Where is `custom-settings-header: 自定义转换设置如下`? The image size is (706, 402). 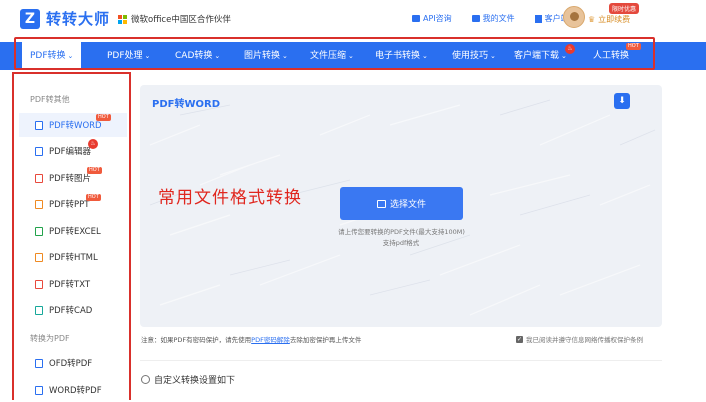
custom-settings-header: 自定义转换设置如下 is located at coordinates (188, 379).